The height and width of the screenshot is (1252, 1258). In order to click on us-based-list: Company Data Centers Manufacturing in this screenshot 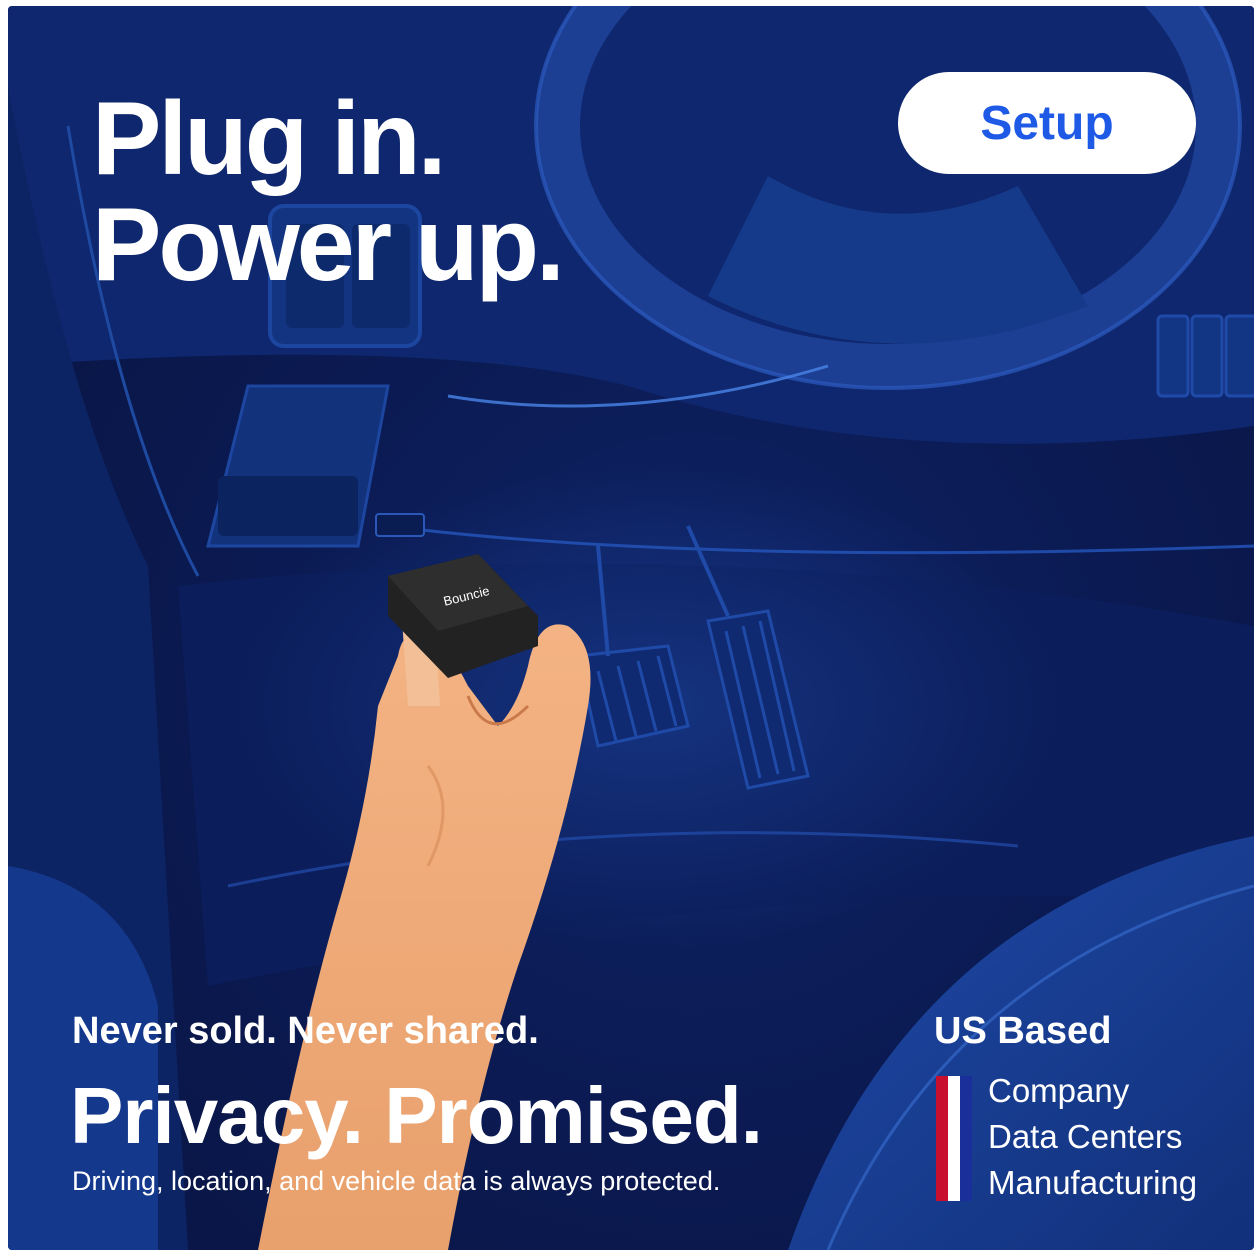, I will do `click(1092, 1137)`.